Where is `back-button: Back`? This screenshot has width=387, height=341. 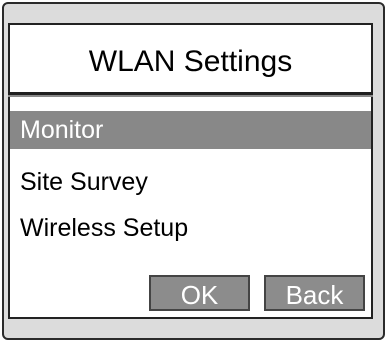
back-button: Back is located at coordinates (314, 293).